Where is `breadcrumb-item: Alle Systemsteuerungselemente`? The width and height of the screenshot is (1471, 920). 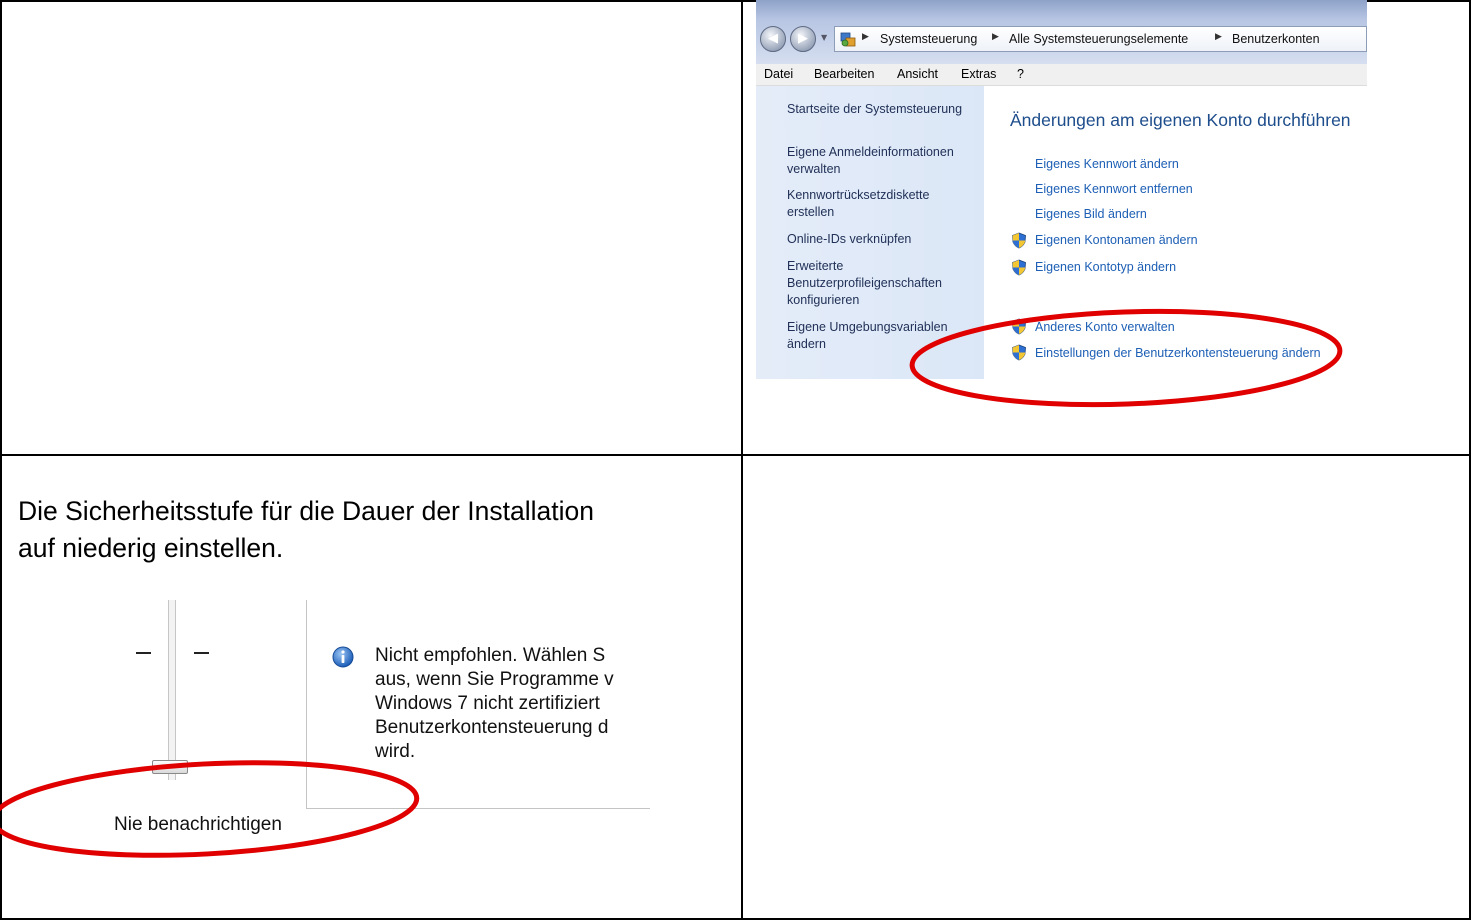
breadcrumb-item: Alle Systemsteuerungselemente is located at coordinates (1098, 39).